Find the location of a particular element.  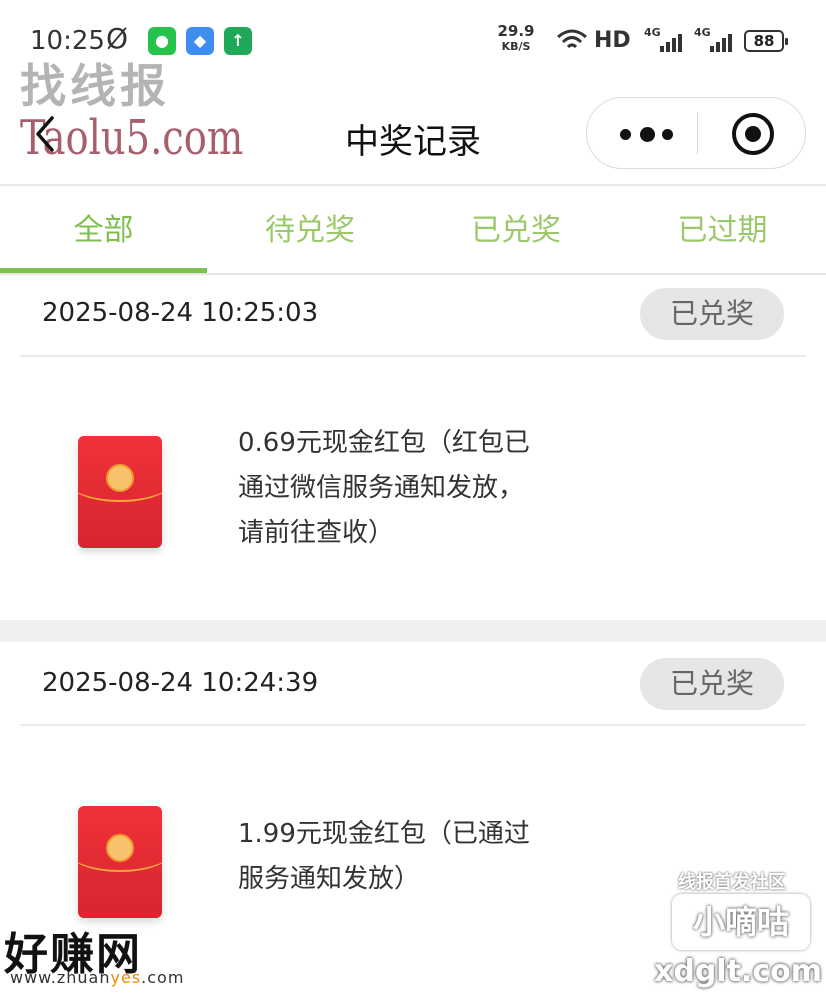

record-datetime: 2025-08-24 10:25:03 is located at coordinates (180, 313).